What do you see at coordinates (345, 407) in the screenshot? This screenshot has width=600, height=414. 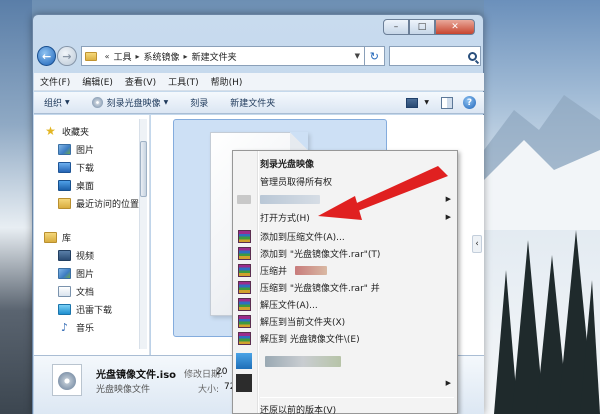 I see `menu-item-restore-versions: 还原以前的版本(V)` at bounding box center [345, 407].